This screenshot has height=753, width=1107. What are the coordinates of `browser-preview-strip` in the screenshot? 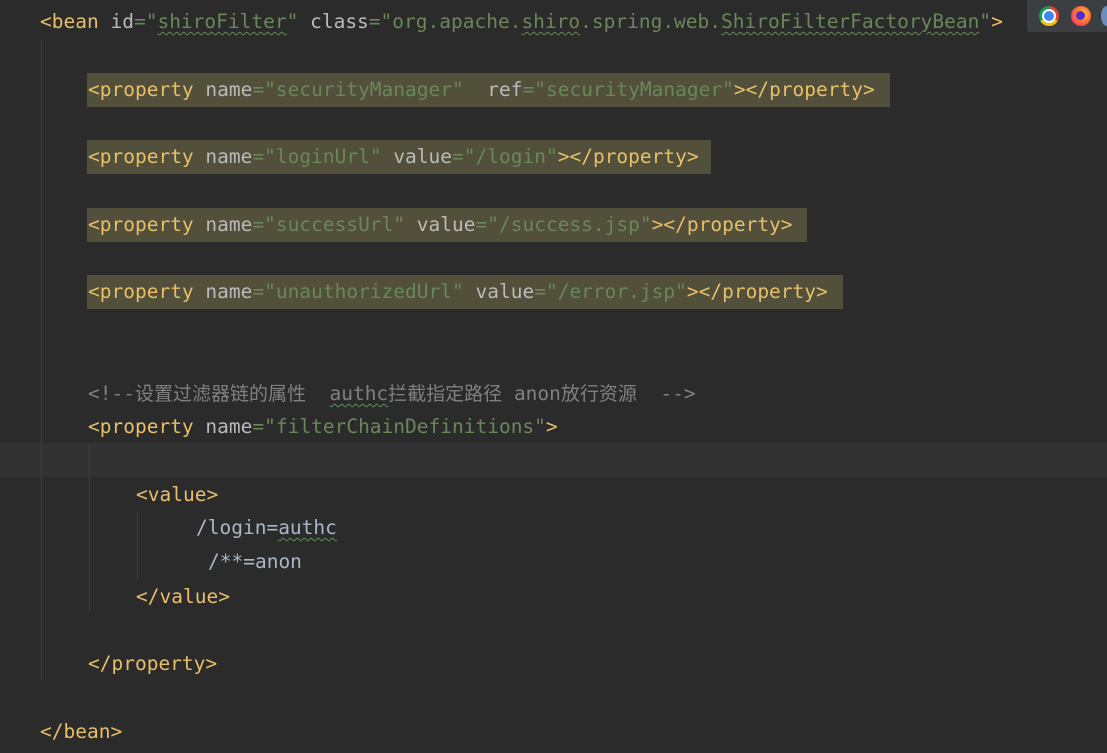 It's located at (1067, 16).